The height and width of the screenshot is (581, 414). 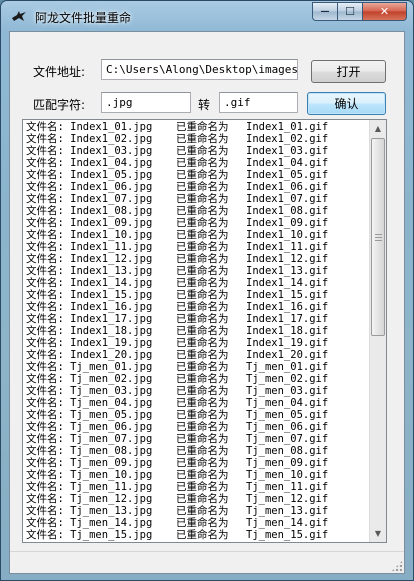 I want to click on match-input: .jpg, so click(x=146, y=102).